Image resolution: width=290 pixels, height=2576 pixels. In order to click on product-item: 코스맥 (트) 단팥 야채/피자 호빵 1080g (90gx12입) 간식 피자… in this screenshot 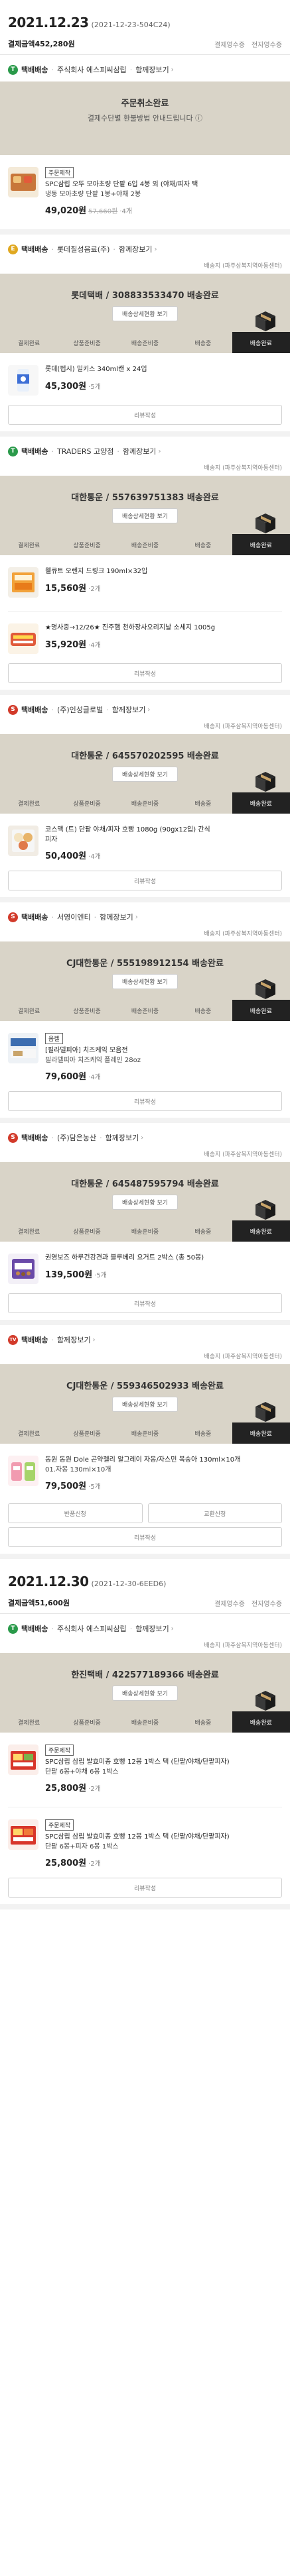, I will do `click(145, 841)`.